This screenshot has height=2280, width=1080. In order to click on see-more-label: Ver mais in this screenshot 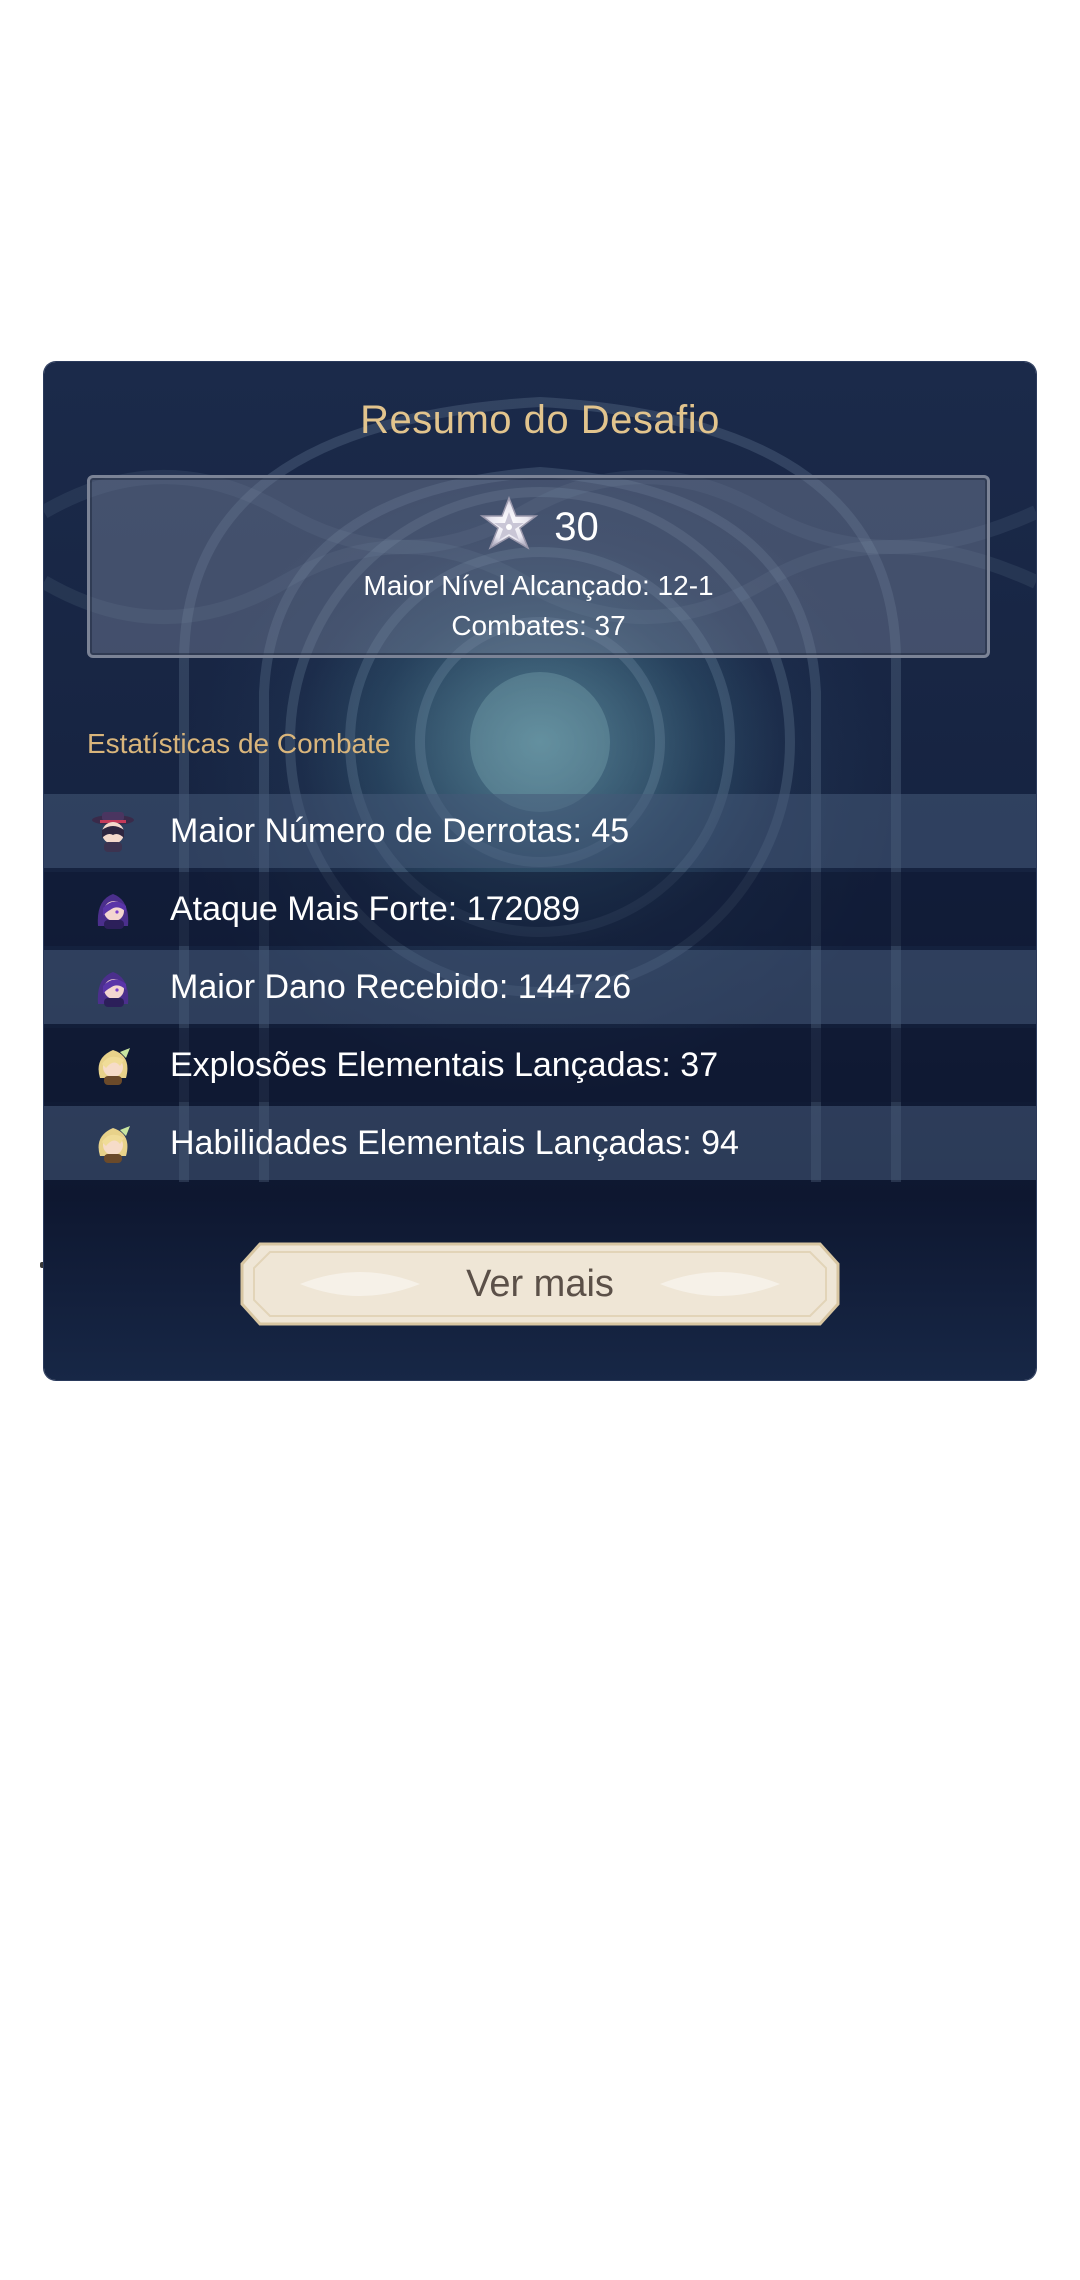, I will do `click(540, 1284)`.